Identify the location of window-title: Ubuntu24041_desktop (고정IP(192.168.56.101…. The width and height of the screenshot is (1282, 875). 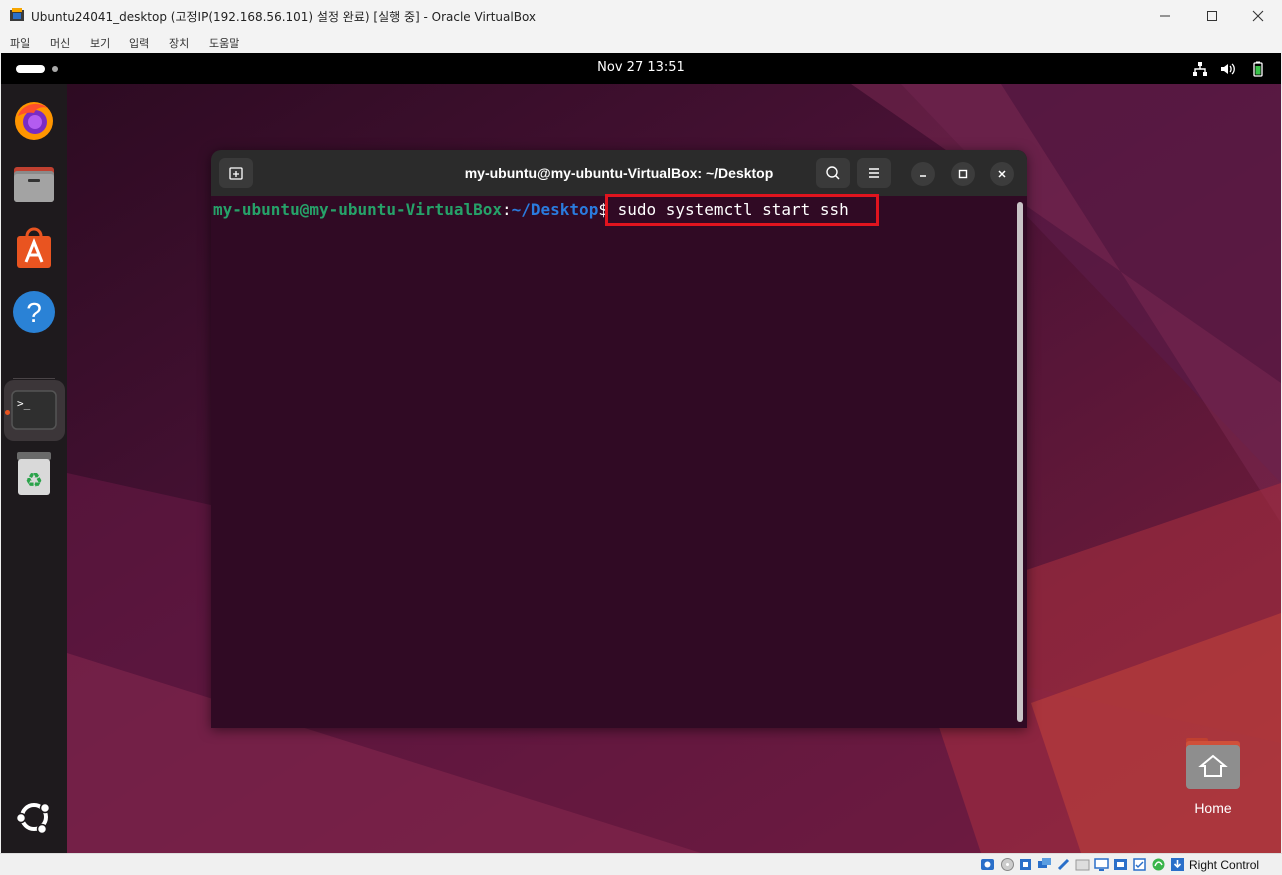
(284, 17).